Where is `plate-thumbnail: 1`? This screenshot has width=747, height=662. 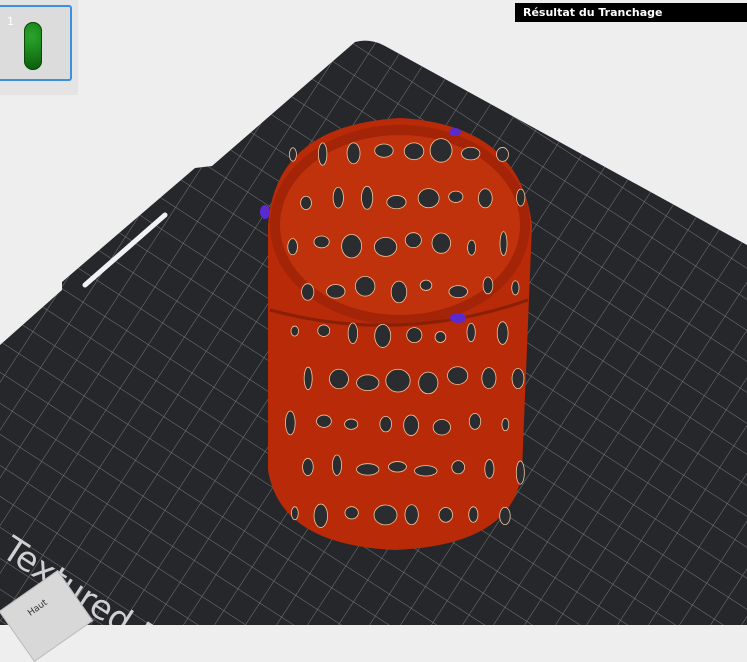 plate-thumbnail: 1 is located at coordinates (36, 43).